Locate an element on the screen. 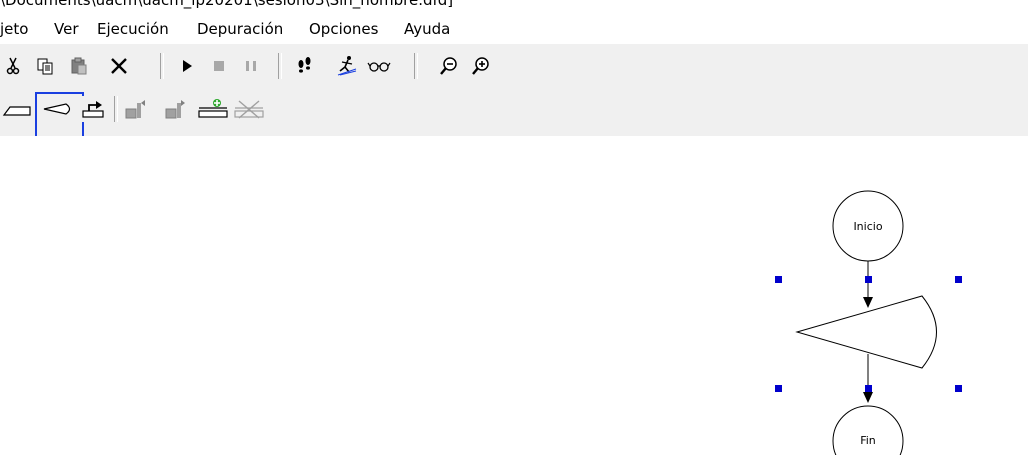  zoom-out-icon is located at coordinates (448, 66).